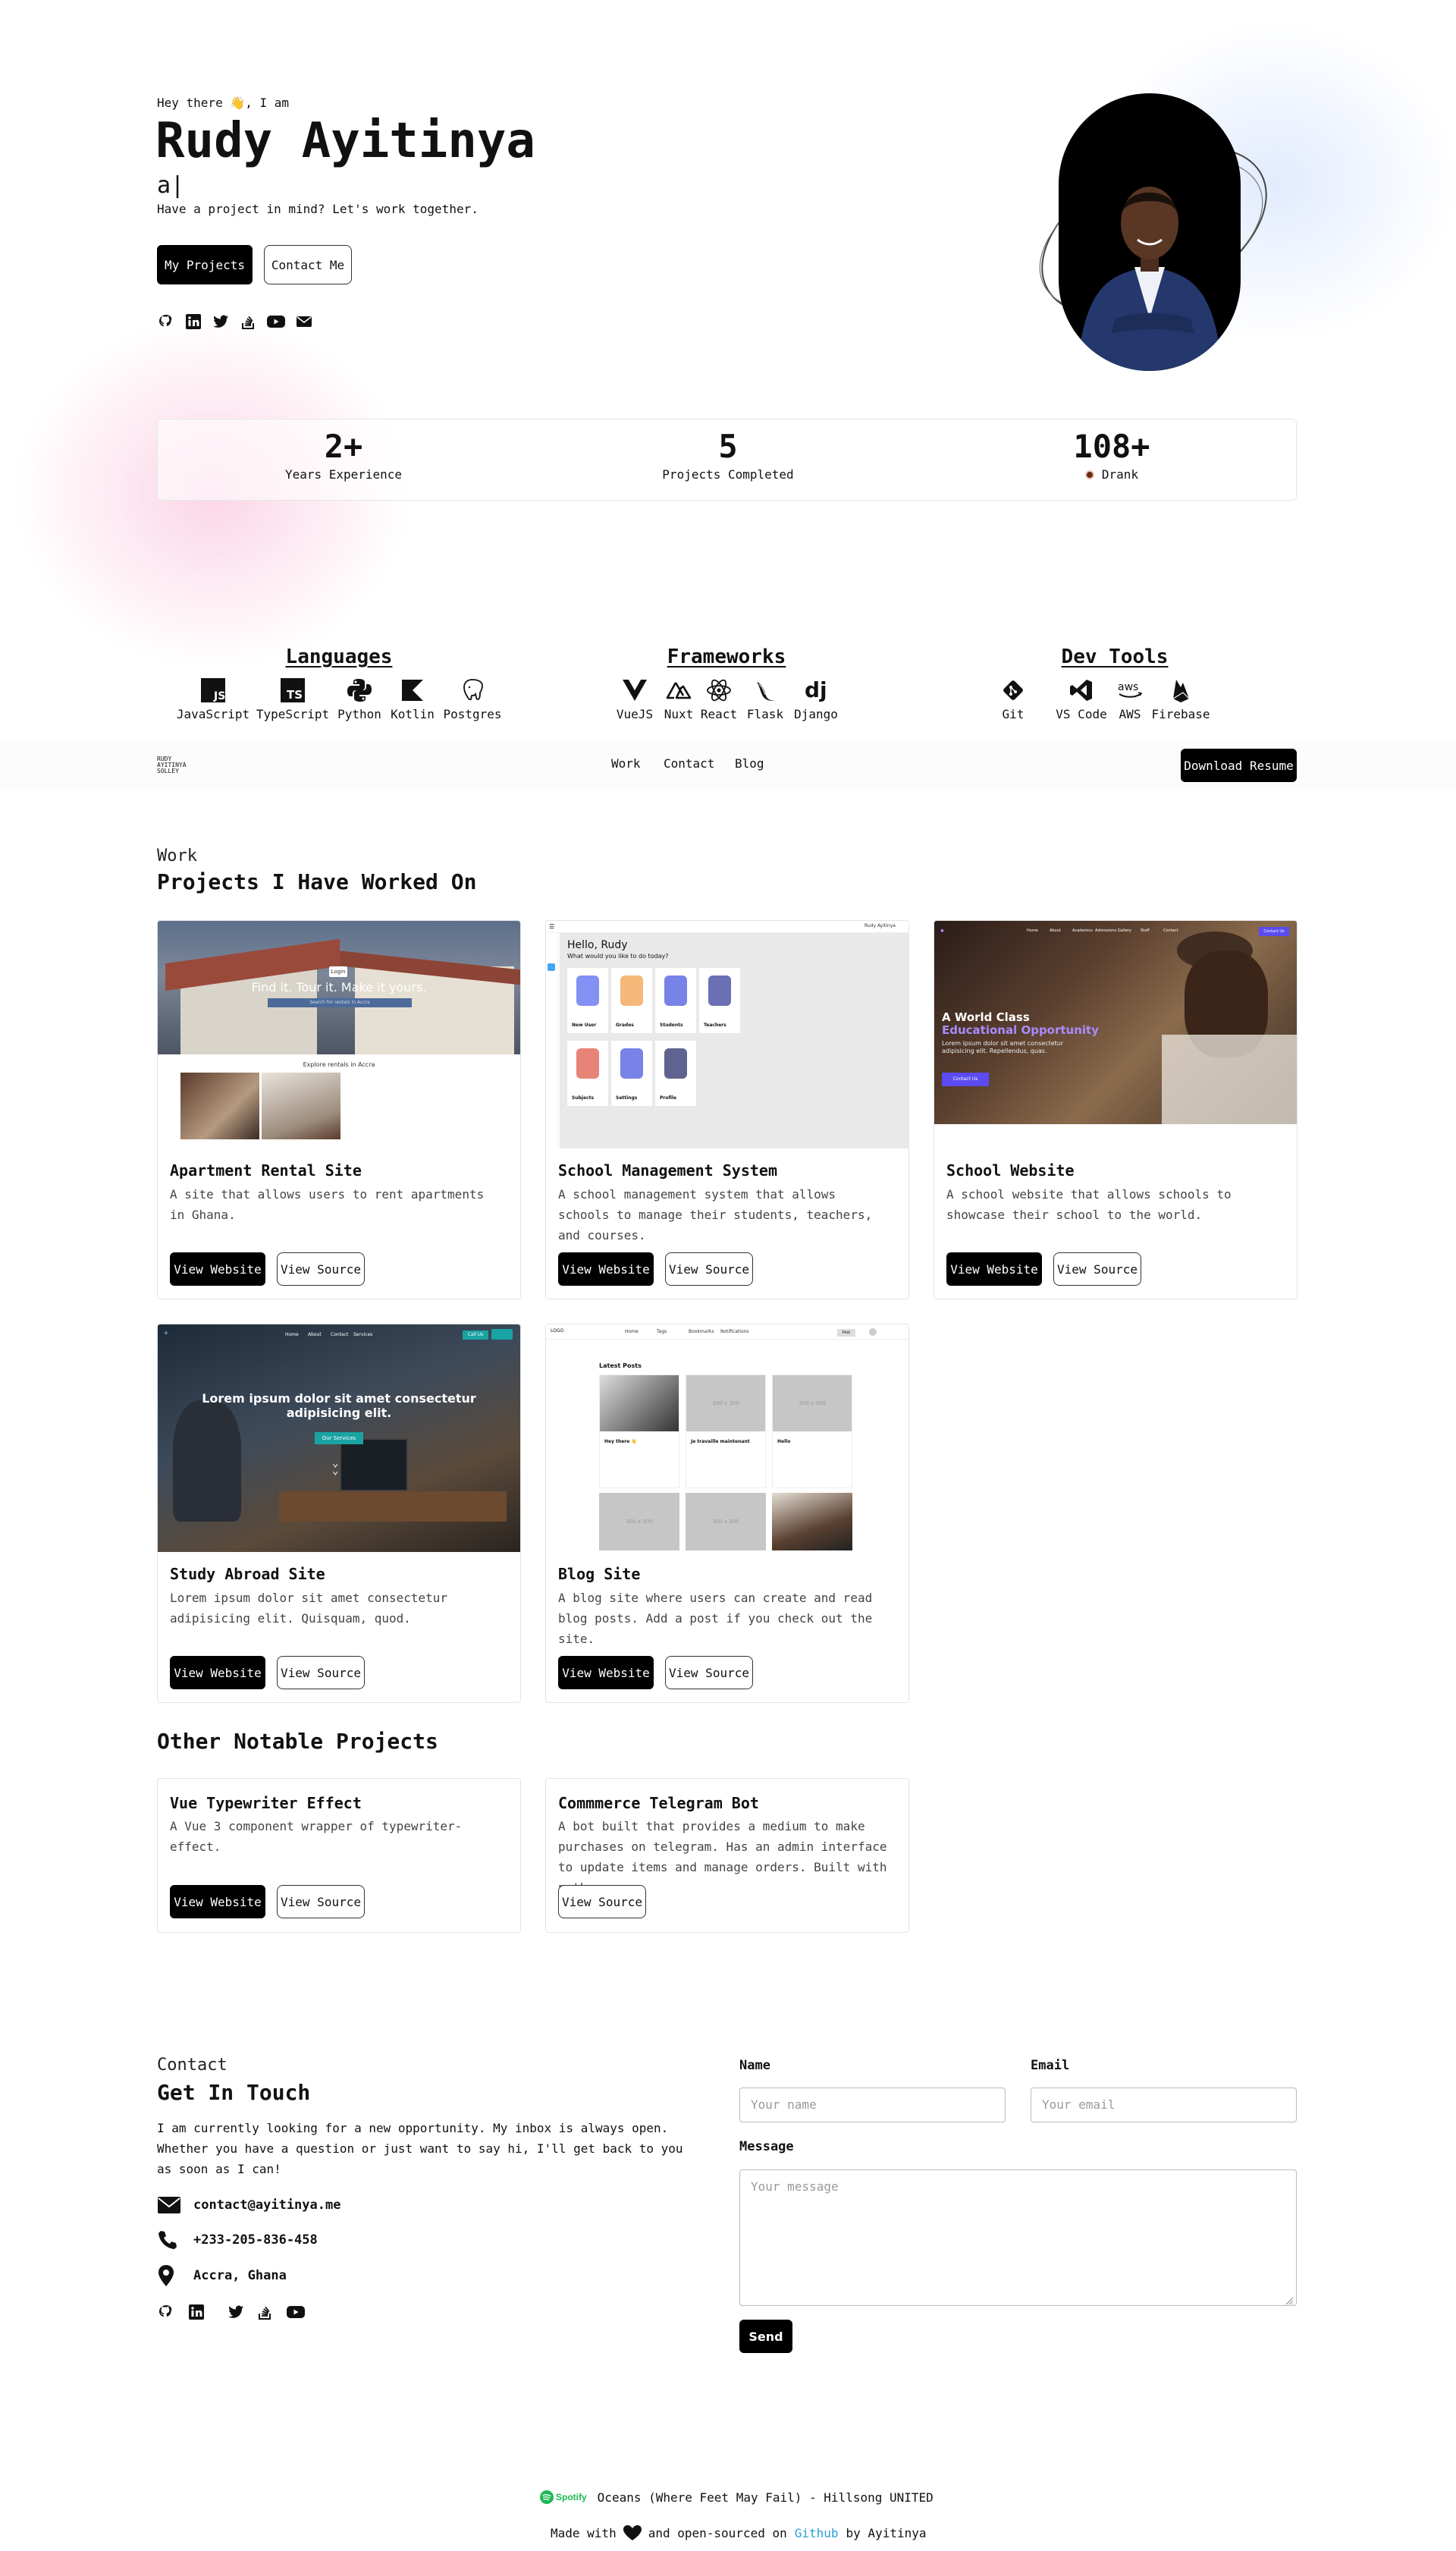 The width and height of the screenshot is (1456, 2551). Describe the element at coordinates (817, 2533) in the screenshot. I see `footer-github-link: Github` at that location.